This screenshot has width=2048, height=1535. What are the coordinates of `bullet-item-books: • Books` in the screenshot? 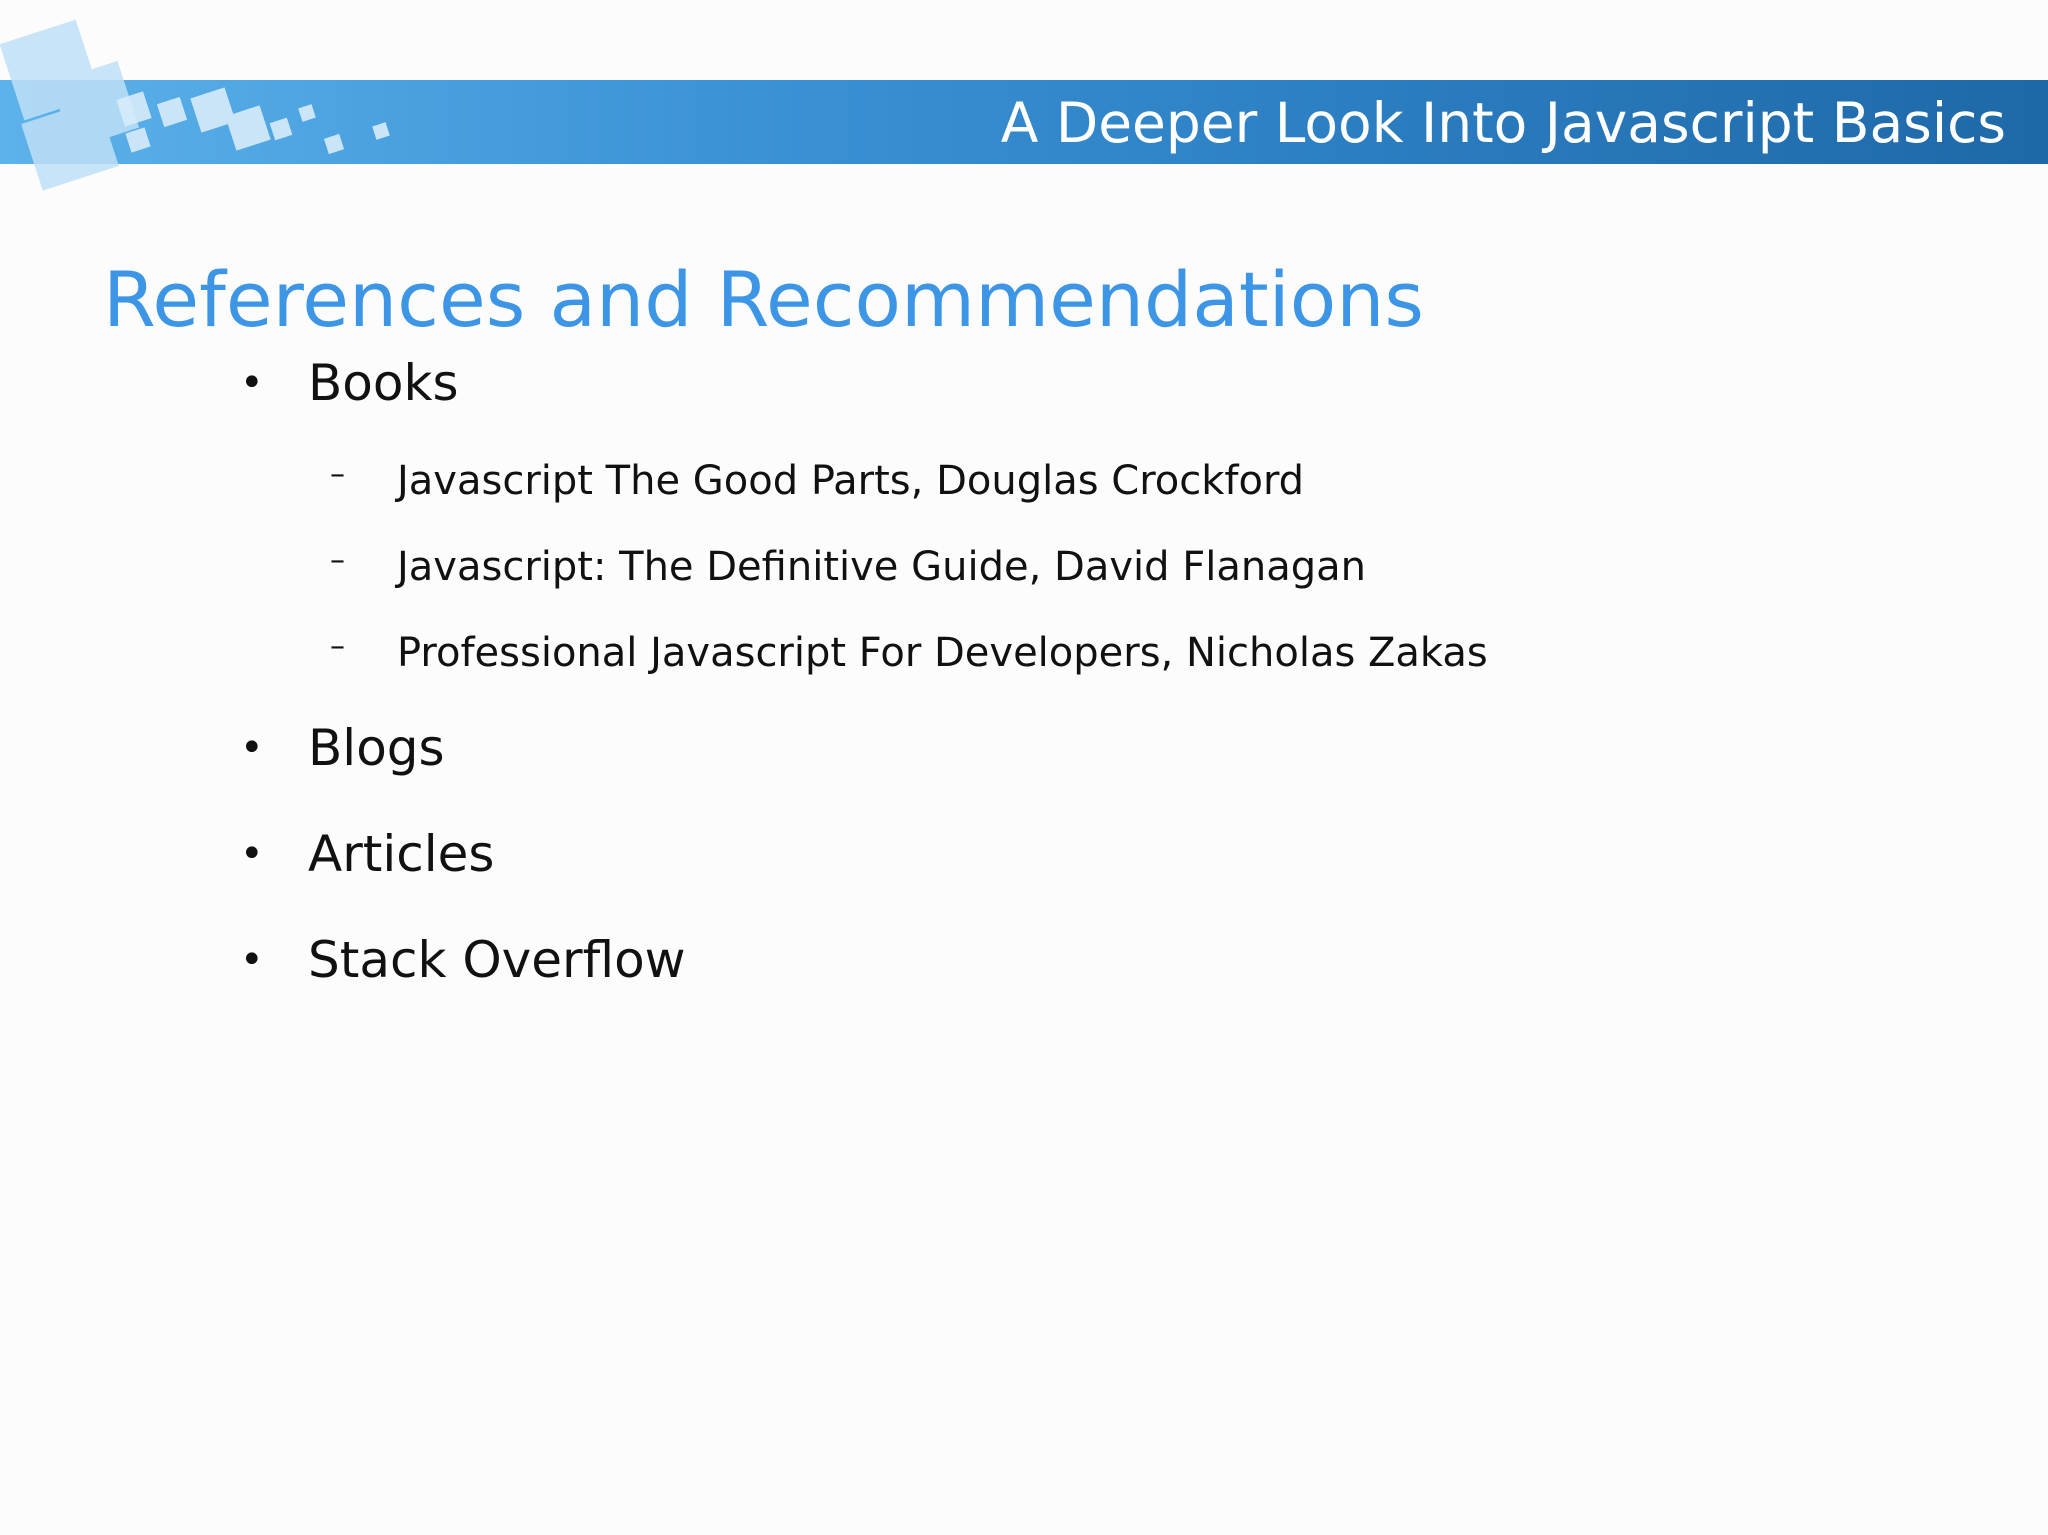 It's located at (349, 383).